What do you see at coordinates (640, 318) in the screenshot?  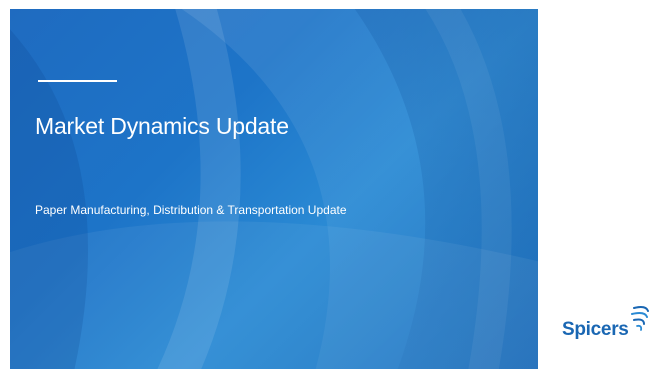 I see `spicers-swirl-icon` at bounding box center [640, 318].